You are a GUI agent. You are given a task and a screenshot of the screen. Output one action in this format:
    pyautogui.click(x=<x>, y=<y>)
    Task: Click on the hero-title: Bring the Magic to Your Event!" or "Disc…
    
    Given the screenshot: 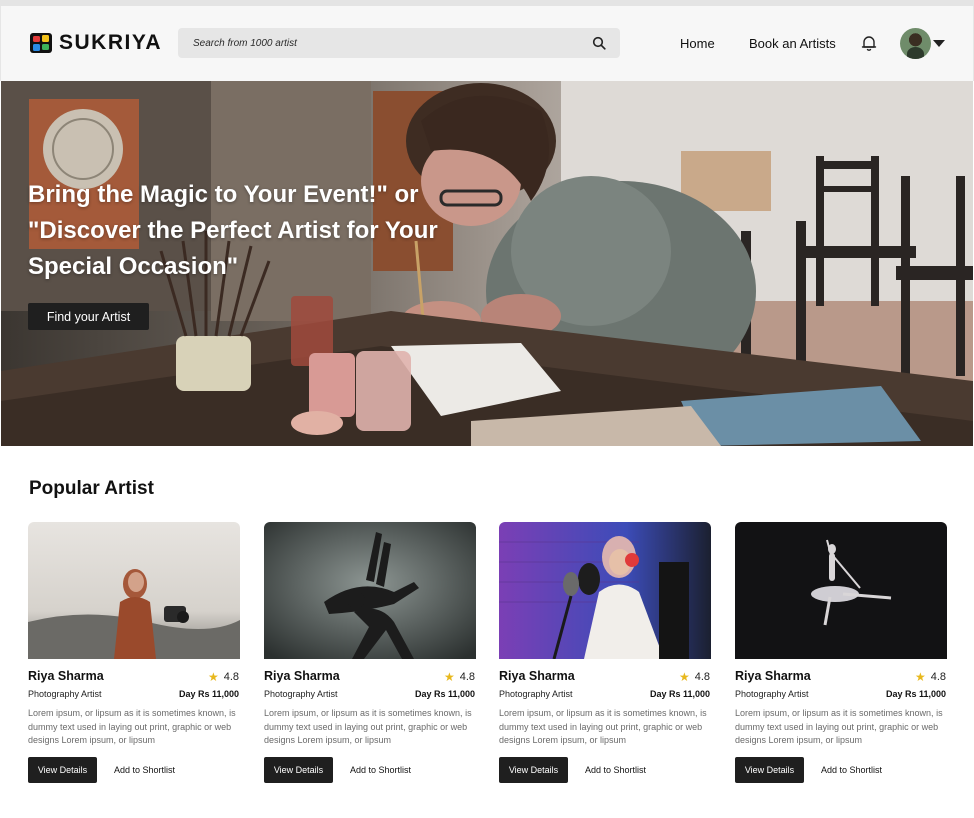 What is the action you would take?
    pyautogui.click(x=233, y=230)
    